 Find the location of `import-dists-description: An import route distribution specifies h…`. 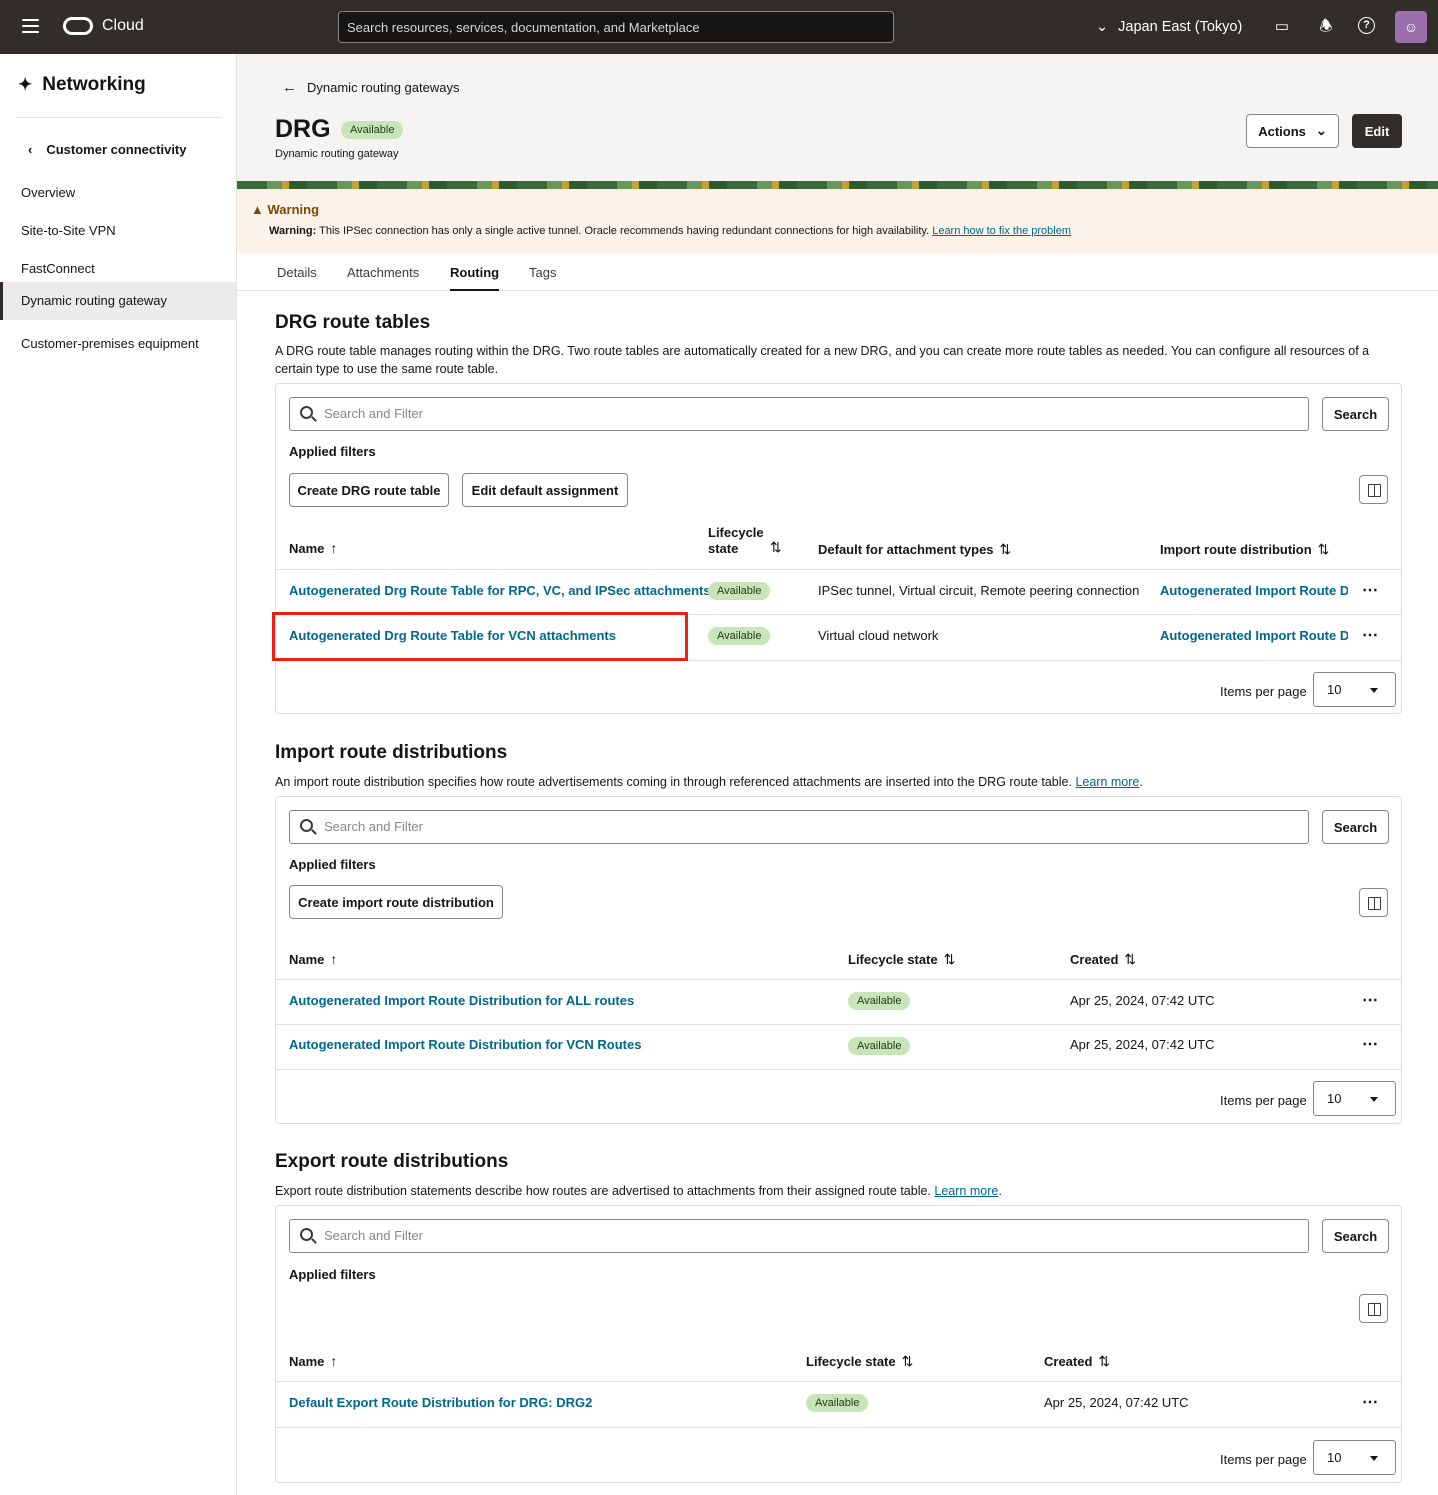

import-dists-description: An import route distribution specifies h… is located at coordinates (709, 782).